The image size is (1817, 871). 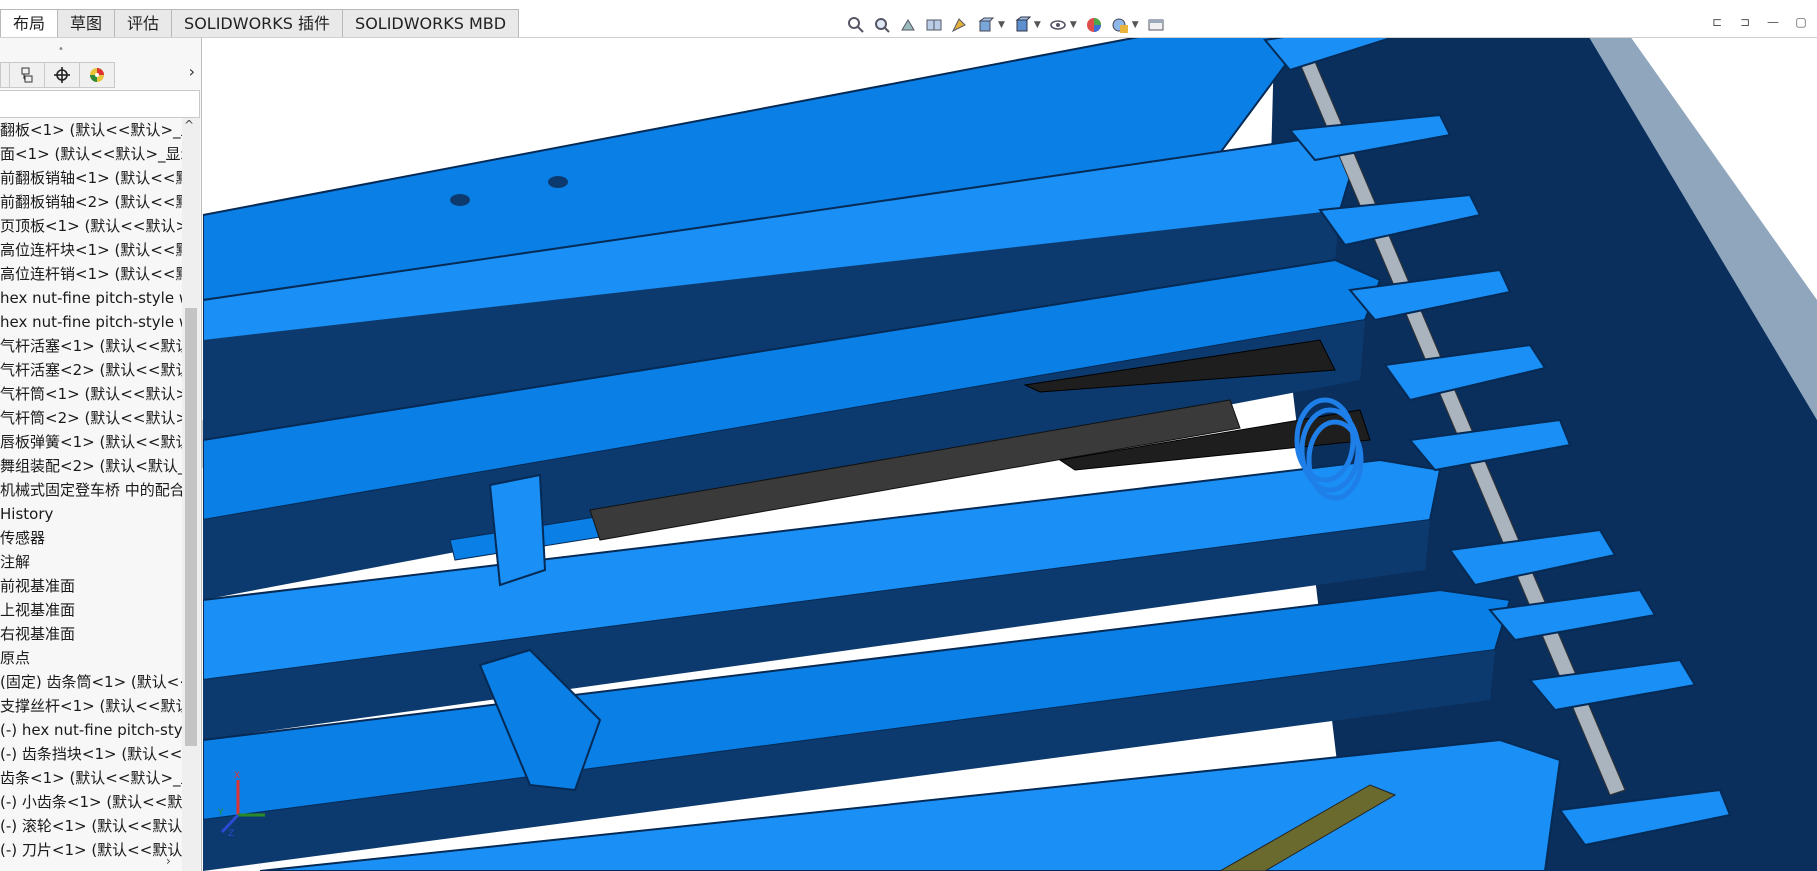 What do you see at coordinates (1801, 22) in the screenshot?
I see `maximize-icon: ▢` at bounding box center [1801, 22].